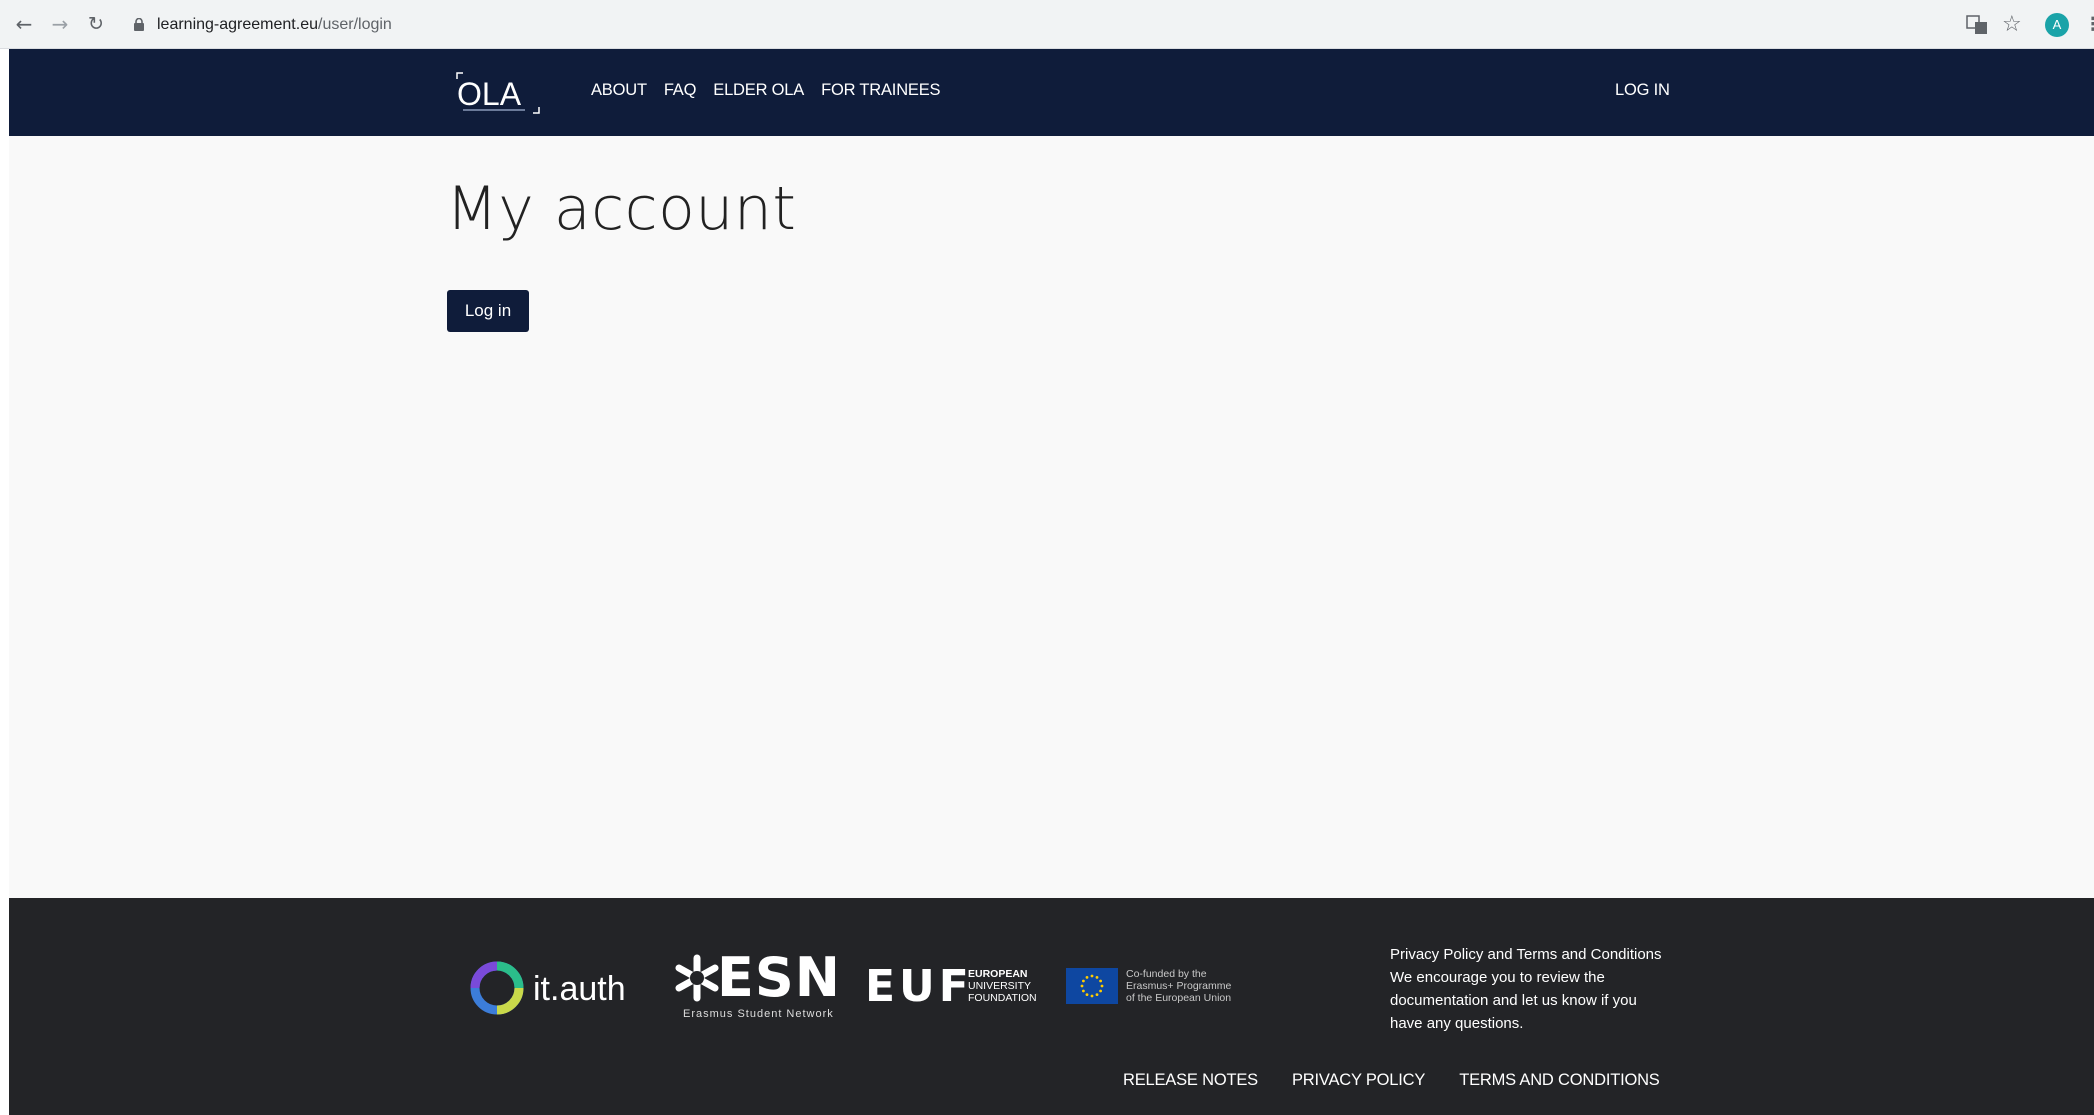 This screenshot has width=2094, height=1115. What do you see at coordinates (621, 209) in the screenshot?
I see `page-title: My account` at bounding box center [621, 209].